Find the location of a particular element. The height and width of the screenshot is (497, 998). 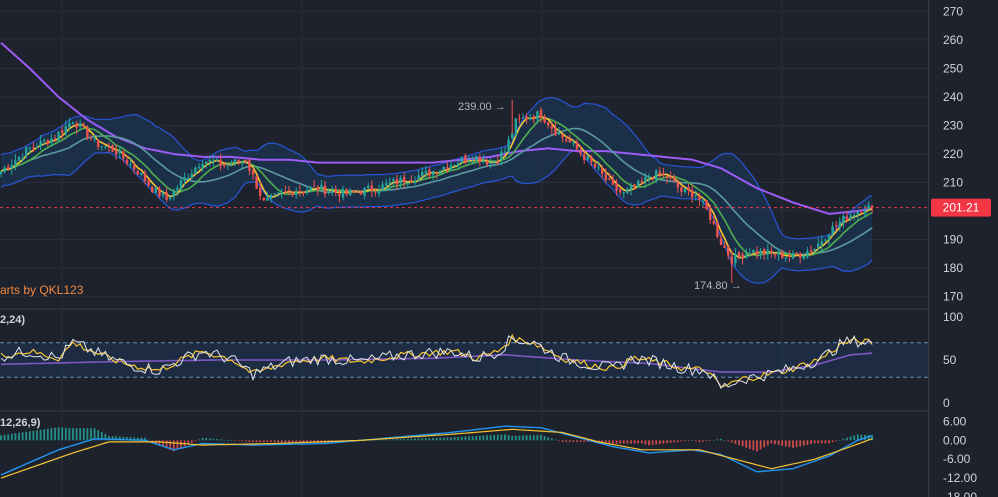

price-axis-tick: 230 is located at coordinates (953, 125).